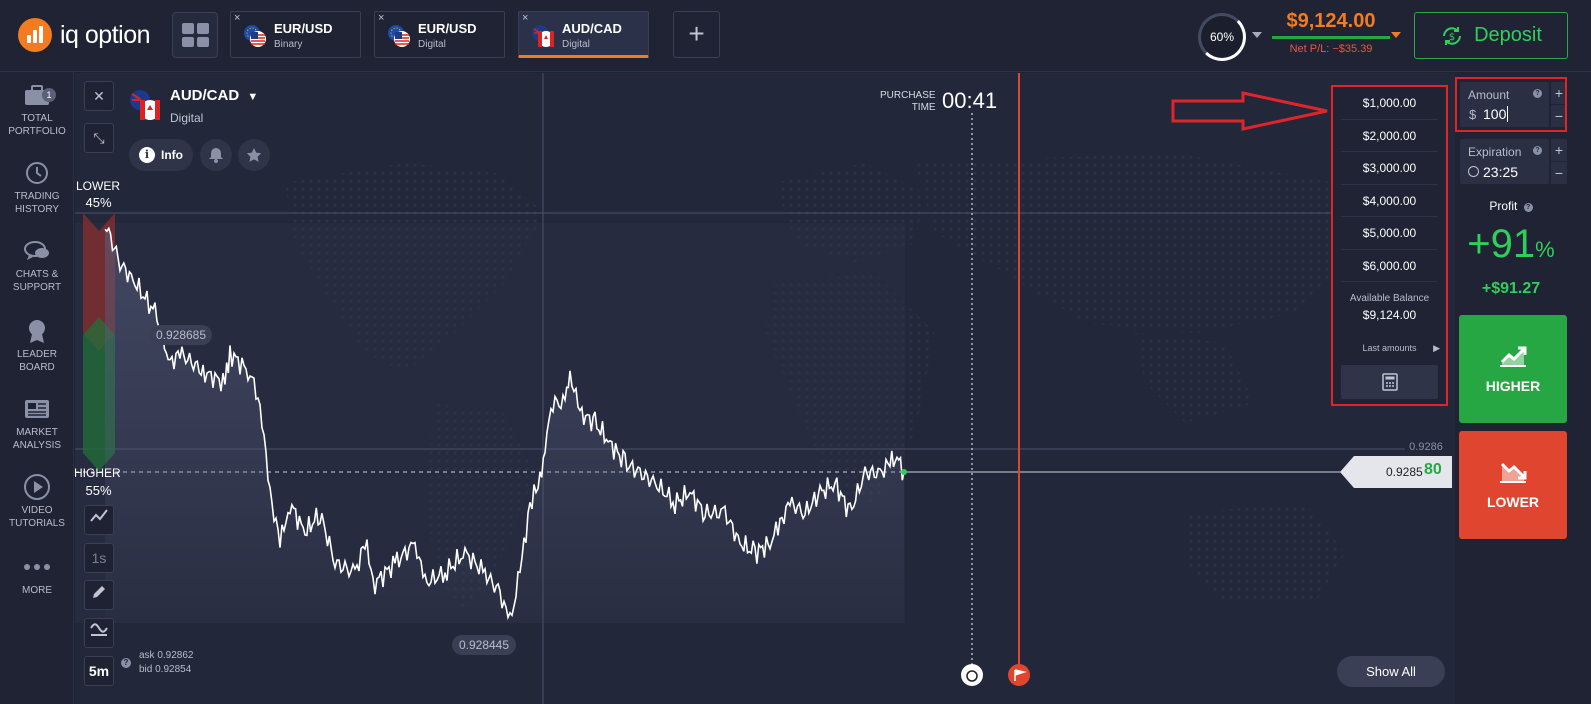 The image size is (1591, 704). Describe the element at coordinates (1389, 201) in the screenshot. I see `amount-option: $4,000.00` at that location.